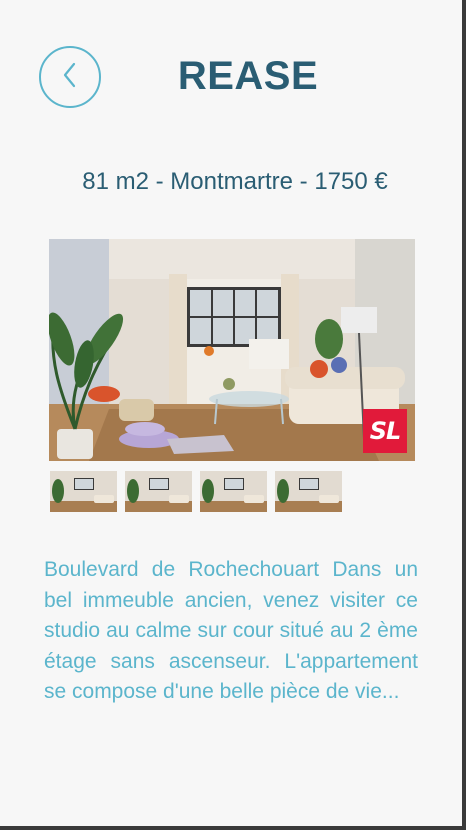 Image resolution: width=466 pixels, height=830 pixels. I want to click on brand-logo: SL, so click(385, 431).